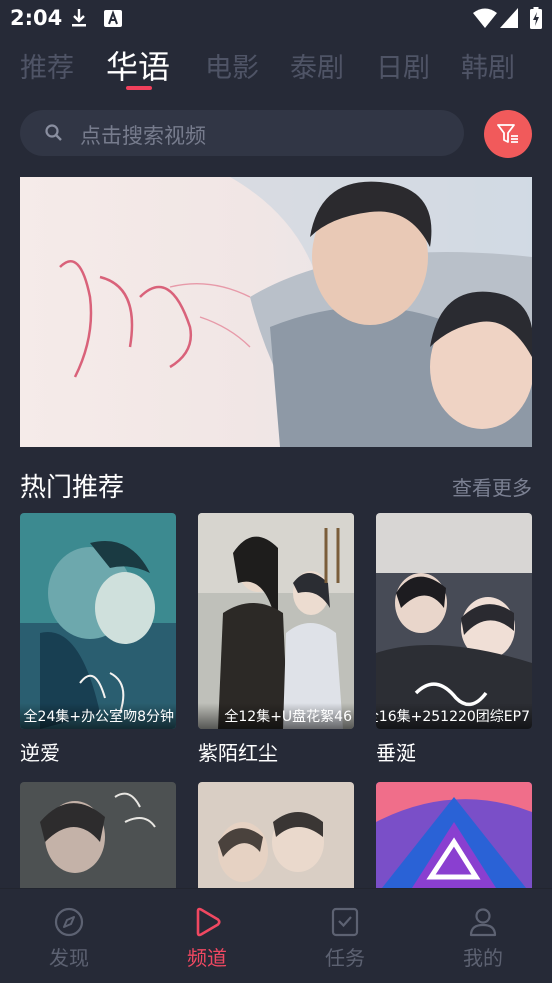  What do you see at coordinates (207, 939) in the screenshot?
I see `nav-channels: 频道` at bounding box center [207, 939].